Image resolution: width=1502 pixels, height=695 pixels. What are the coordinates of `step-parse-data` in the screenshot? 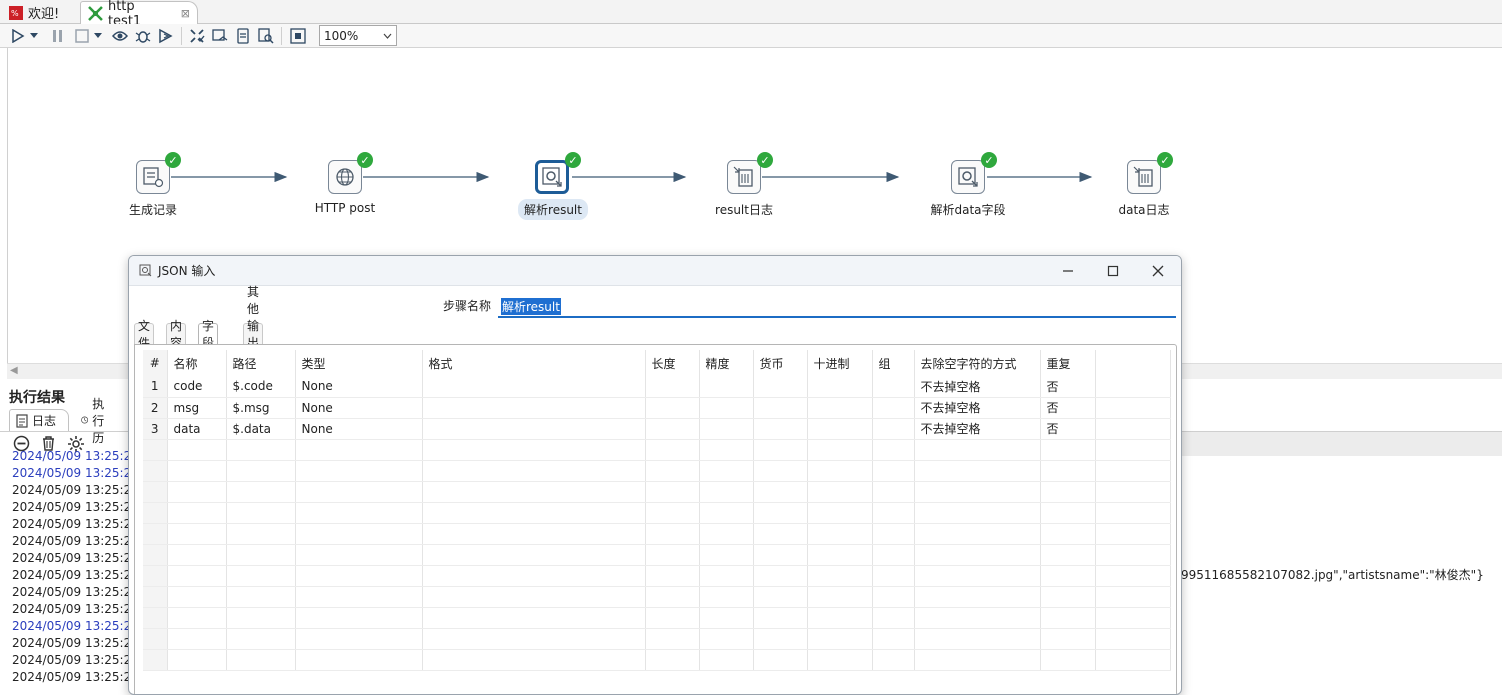 It's located at (968, 177).